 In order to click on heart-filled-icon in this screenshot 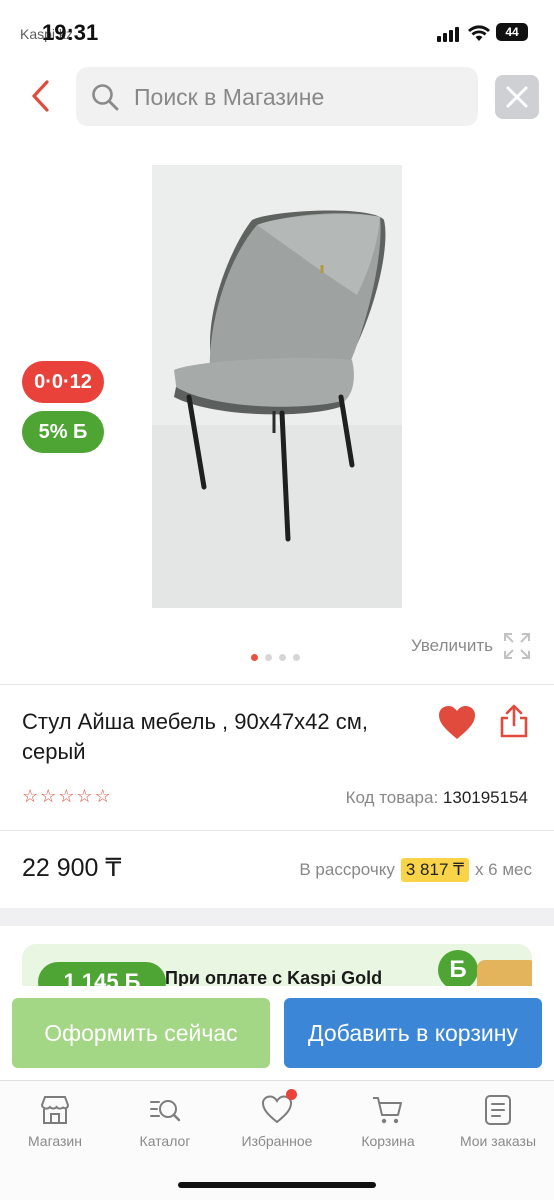, I will do `click(457, 722)`.